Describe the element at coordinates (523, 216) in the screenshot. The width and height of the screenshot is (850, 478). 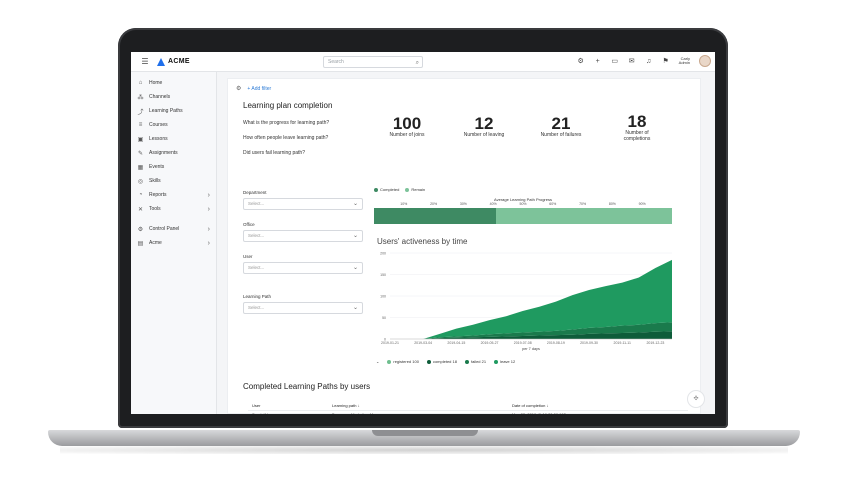
I see `progress-bar` at that location.